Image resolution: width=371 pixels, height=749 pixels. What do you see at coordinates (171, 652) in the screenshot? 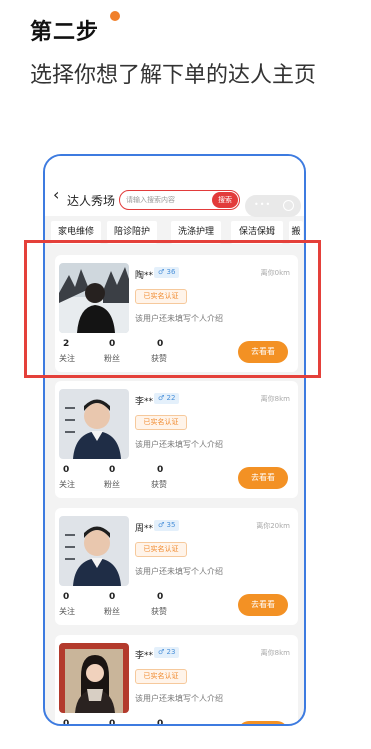
I see `level-value: 23` at bounding box center [171, 652].